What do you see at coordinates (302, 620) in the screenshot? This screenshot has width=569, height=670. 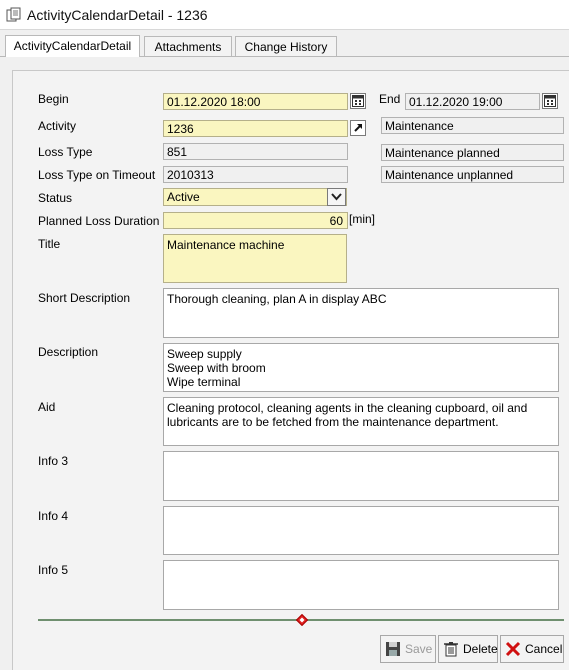 I see `splitter-handle-icon` at bounding box center [302, 620].